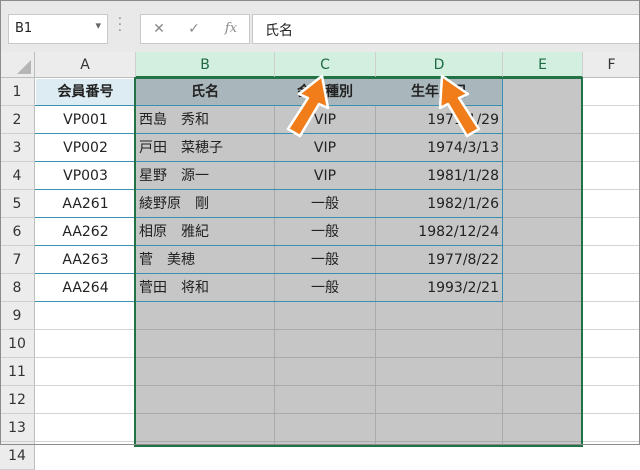 This screenshot has width=640, height=470. What do you see at coordinates (17, 176) in the screenshot?
I see `row-header-4: 4` at bounding box center [17, 176].